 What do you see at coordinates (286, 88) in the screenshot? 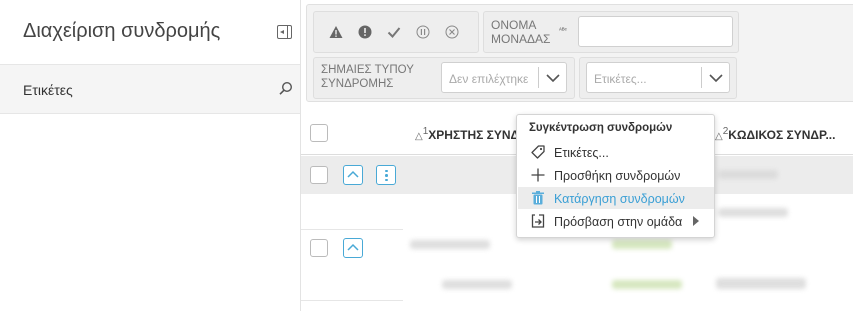
I see `search-icon` at bounding box center [286, 88].